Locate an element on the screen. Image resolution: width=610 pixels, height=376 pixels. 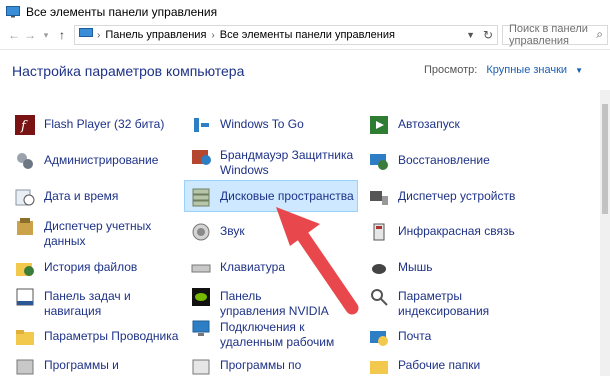
annotation-arrow-icon is located at coordinates (317, 261).